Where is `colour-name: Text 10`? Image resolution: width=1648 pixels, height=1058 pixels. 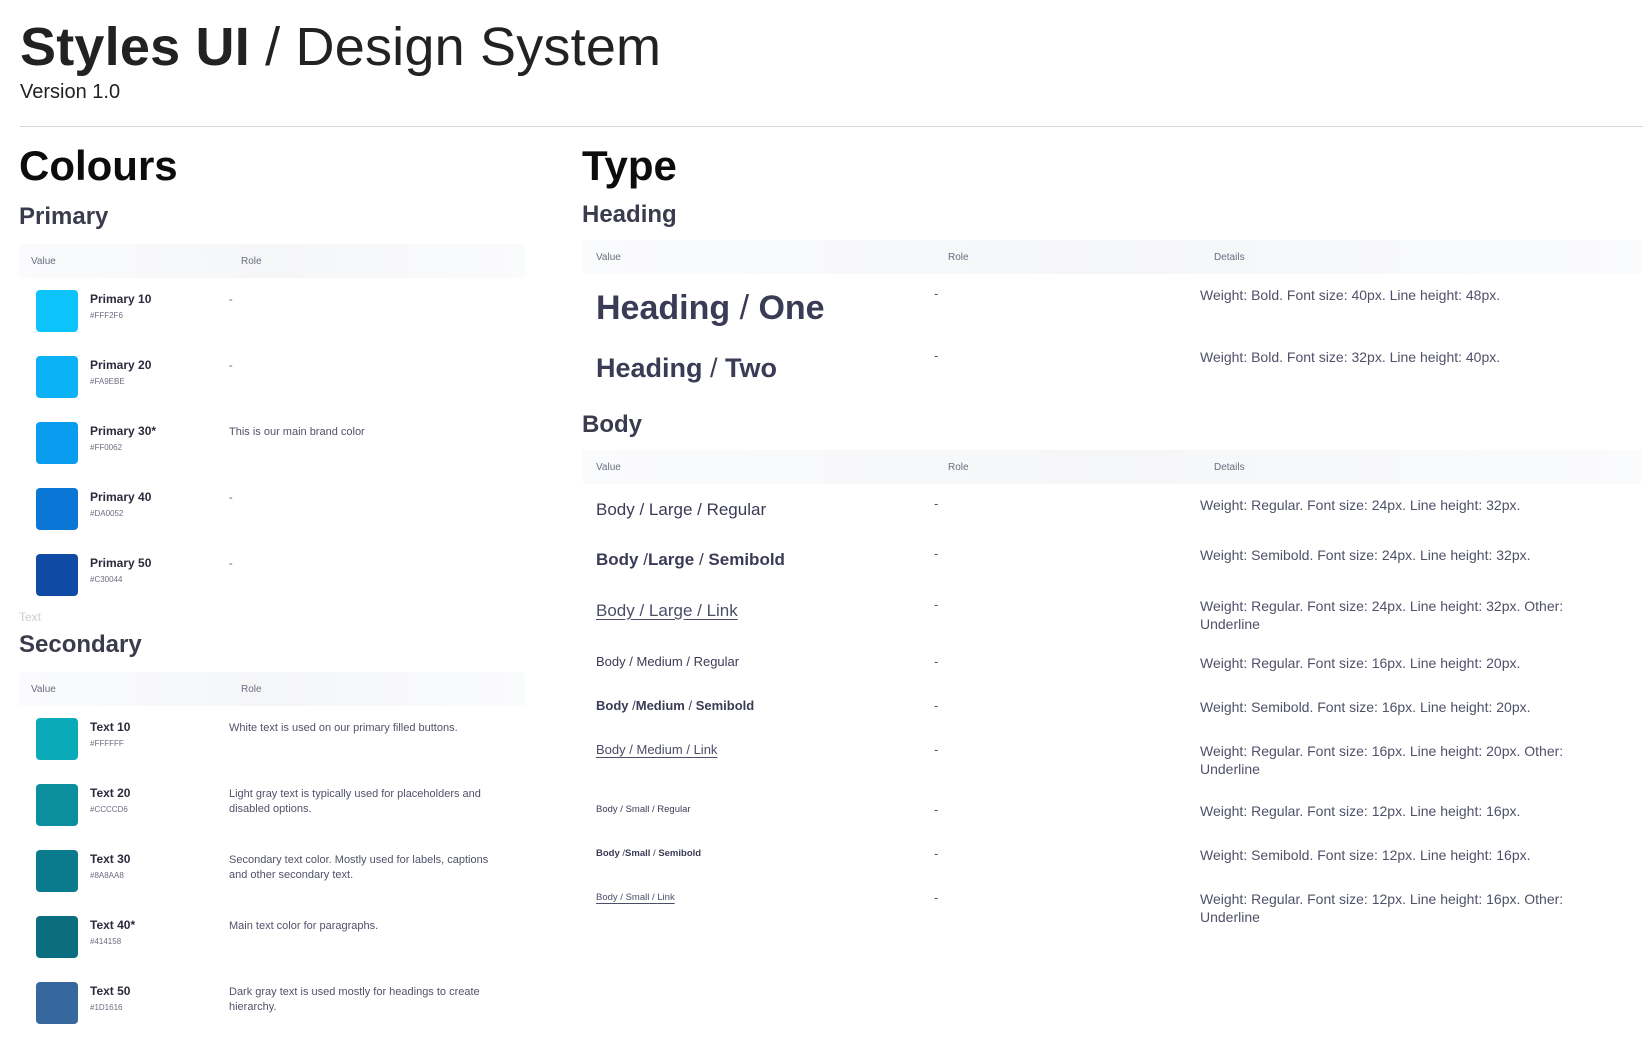 colour-name: Text 10 is located at coordinates (110, 727).